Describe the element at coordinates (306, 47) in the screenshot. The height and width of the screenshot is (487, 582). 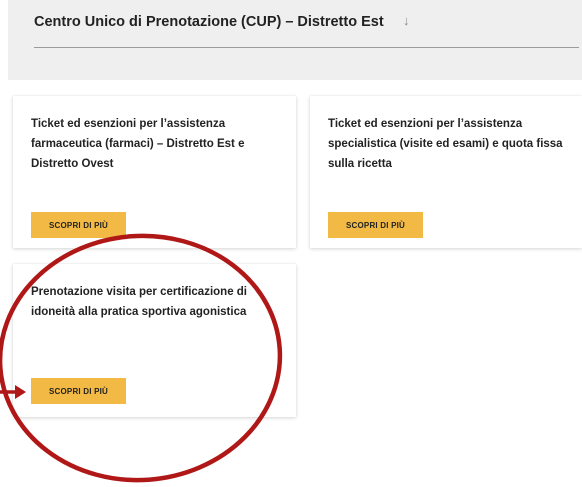
I see `header-divider` at that location.